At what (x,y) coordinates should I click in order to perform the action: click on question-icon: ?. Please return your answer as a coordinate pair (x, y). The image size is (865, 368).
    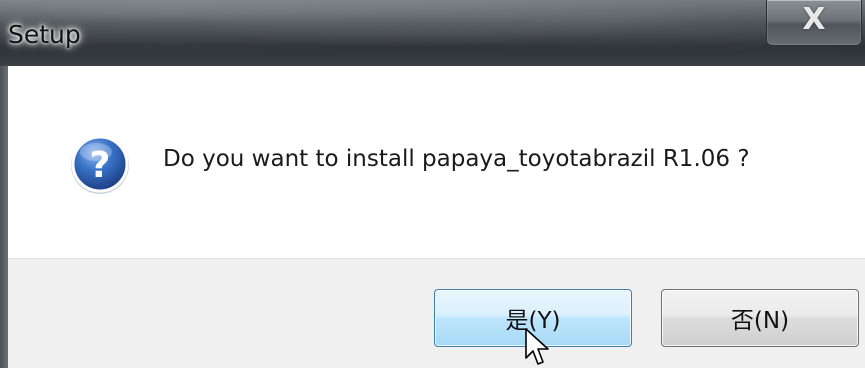
    Looking at the image, I should click on (100, 164).